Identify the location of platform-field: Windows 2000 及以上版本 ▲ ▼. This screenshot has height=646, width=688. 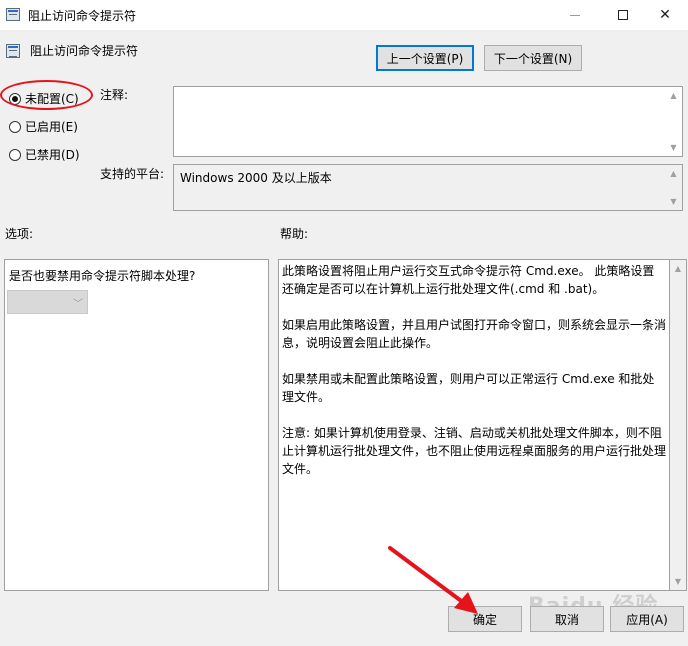
(428, 187).